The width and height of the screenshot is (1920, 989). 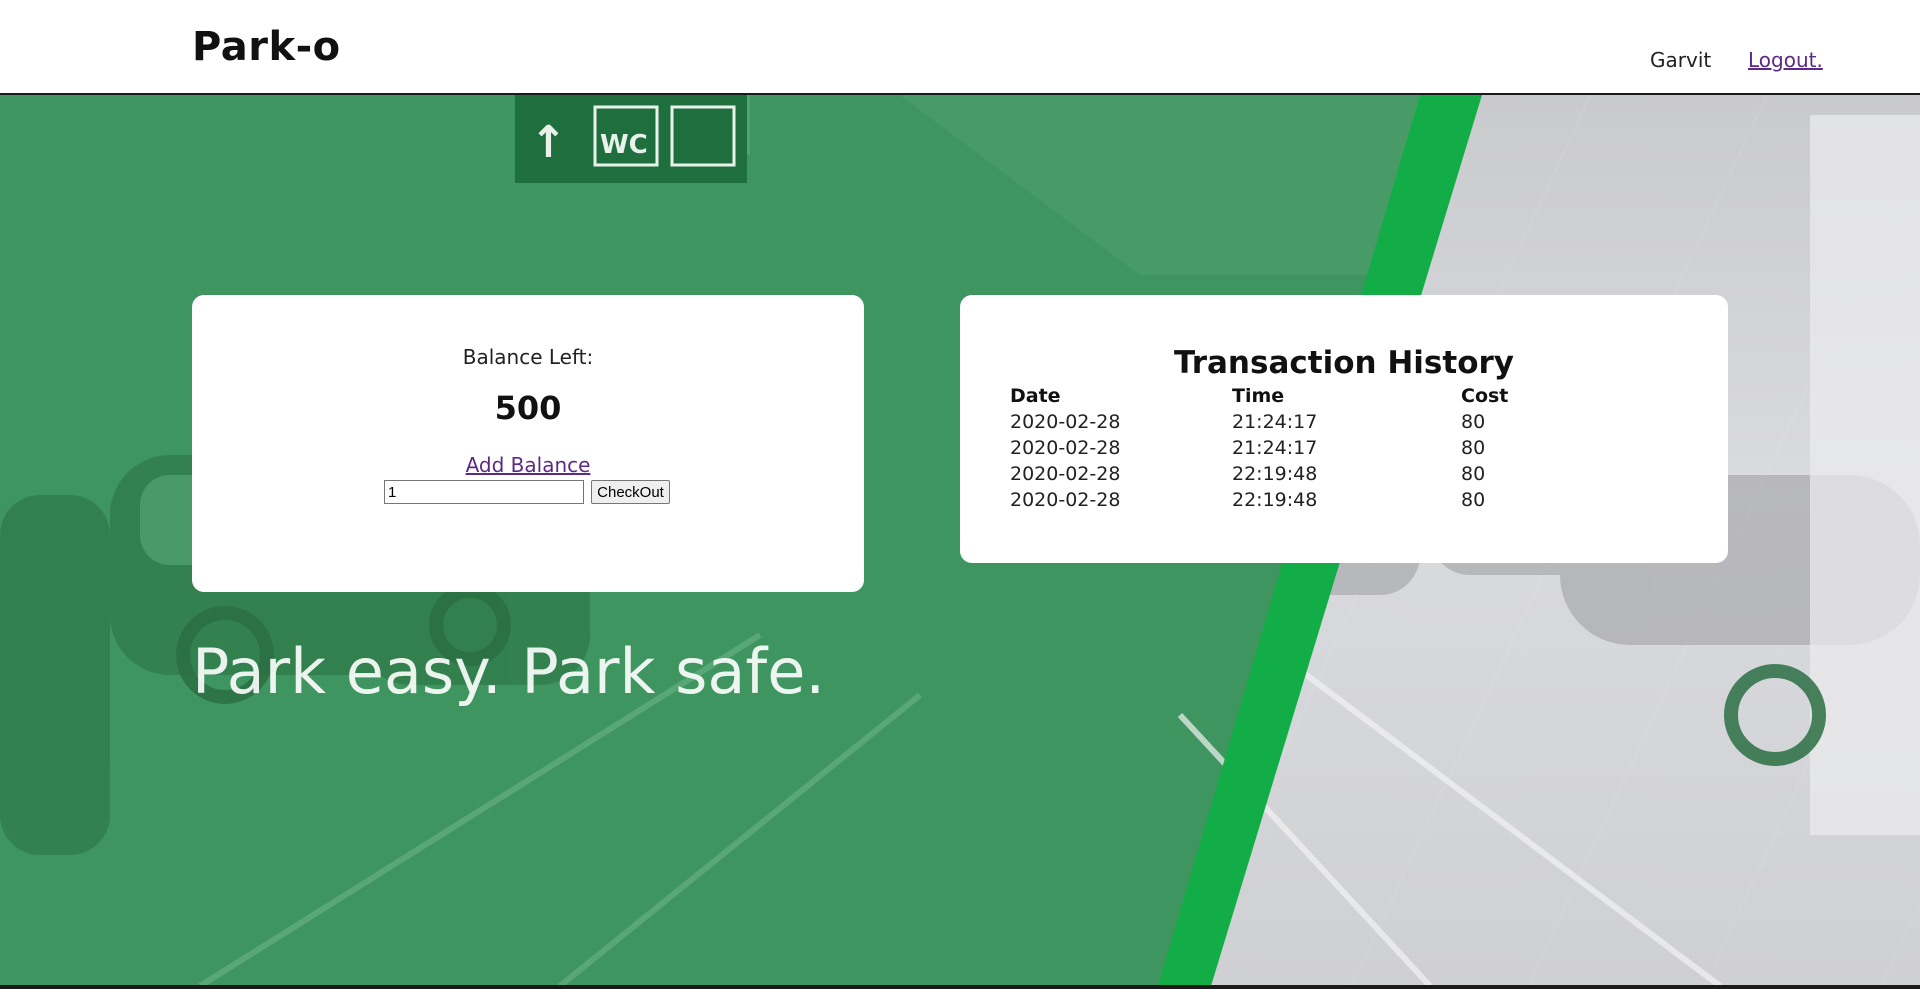 What do you see at coordinates (960, 987) in the screenshot?
I see `footer-divider` at bounding box center [960, 987].